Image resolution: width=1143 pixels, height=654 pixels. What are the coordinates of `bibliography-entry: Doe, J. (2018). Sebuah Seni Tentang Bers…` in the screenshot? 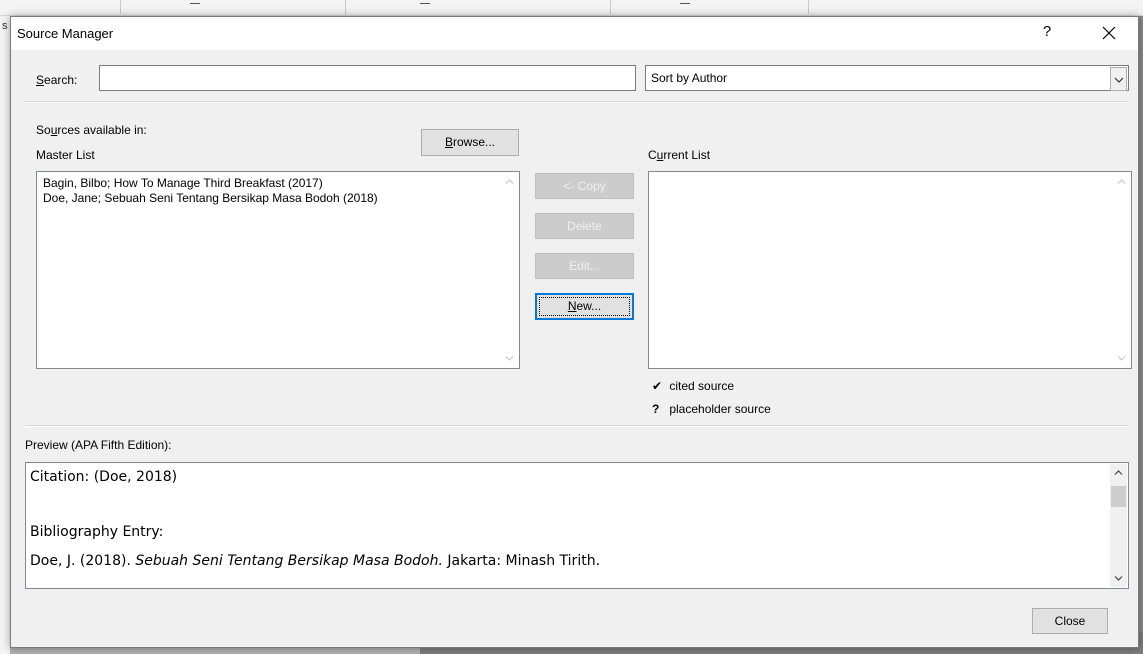 It's located at (315, 561).